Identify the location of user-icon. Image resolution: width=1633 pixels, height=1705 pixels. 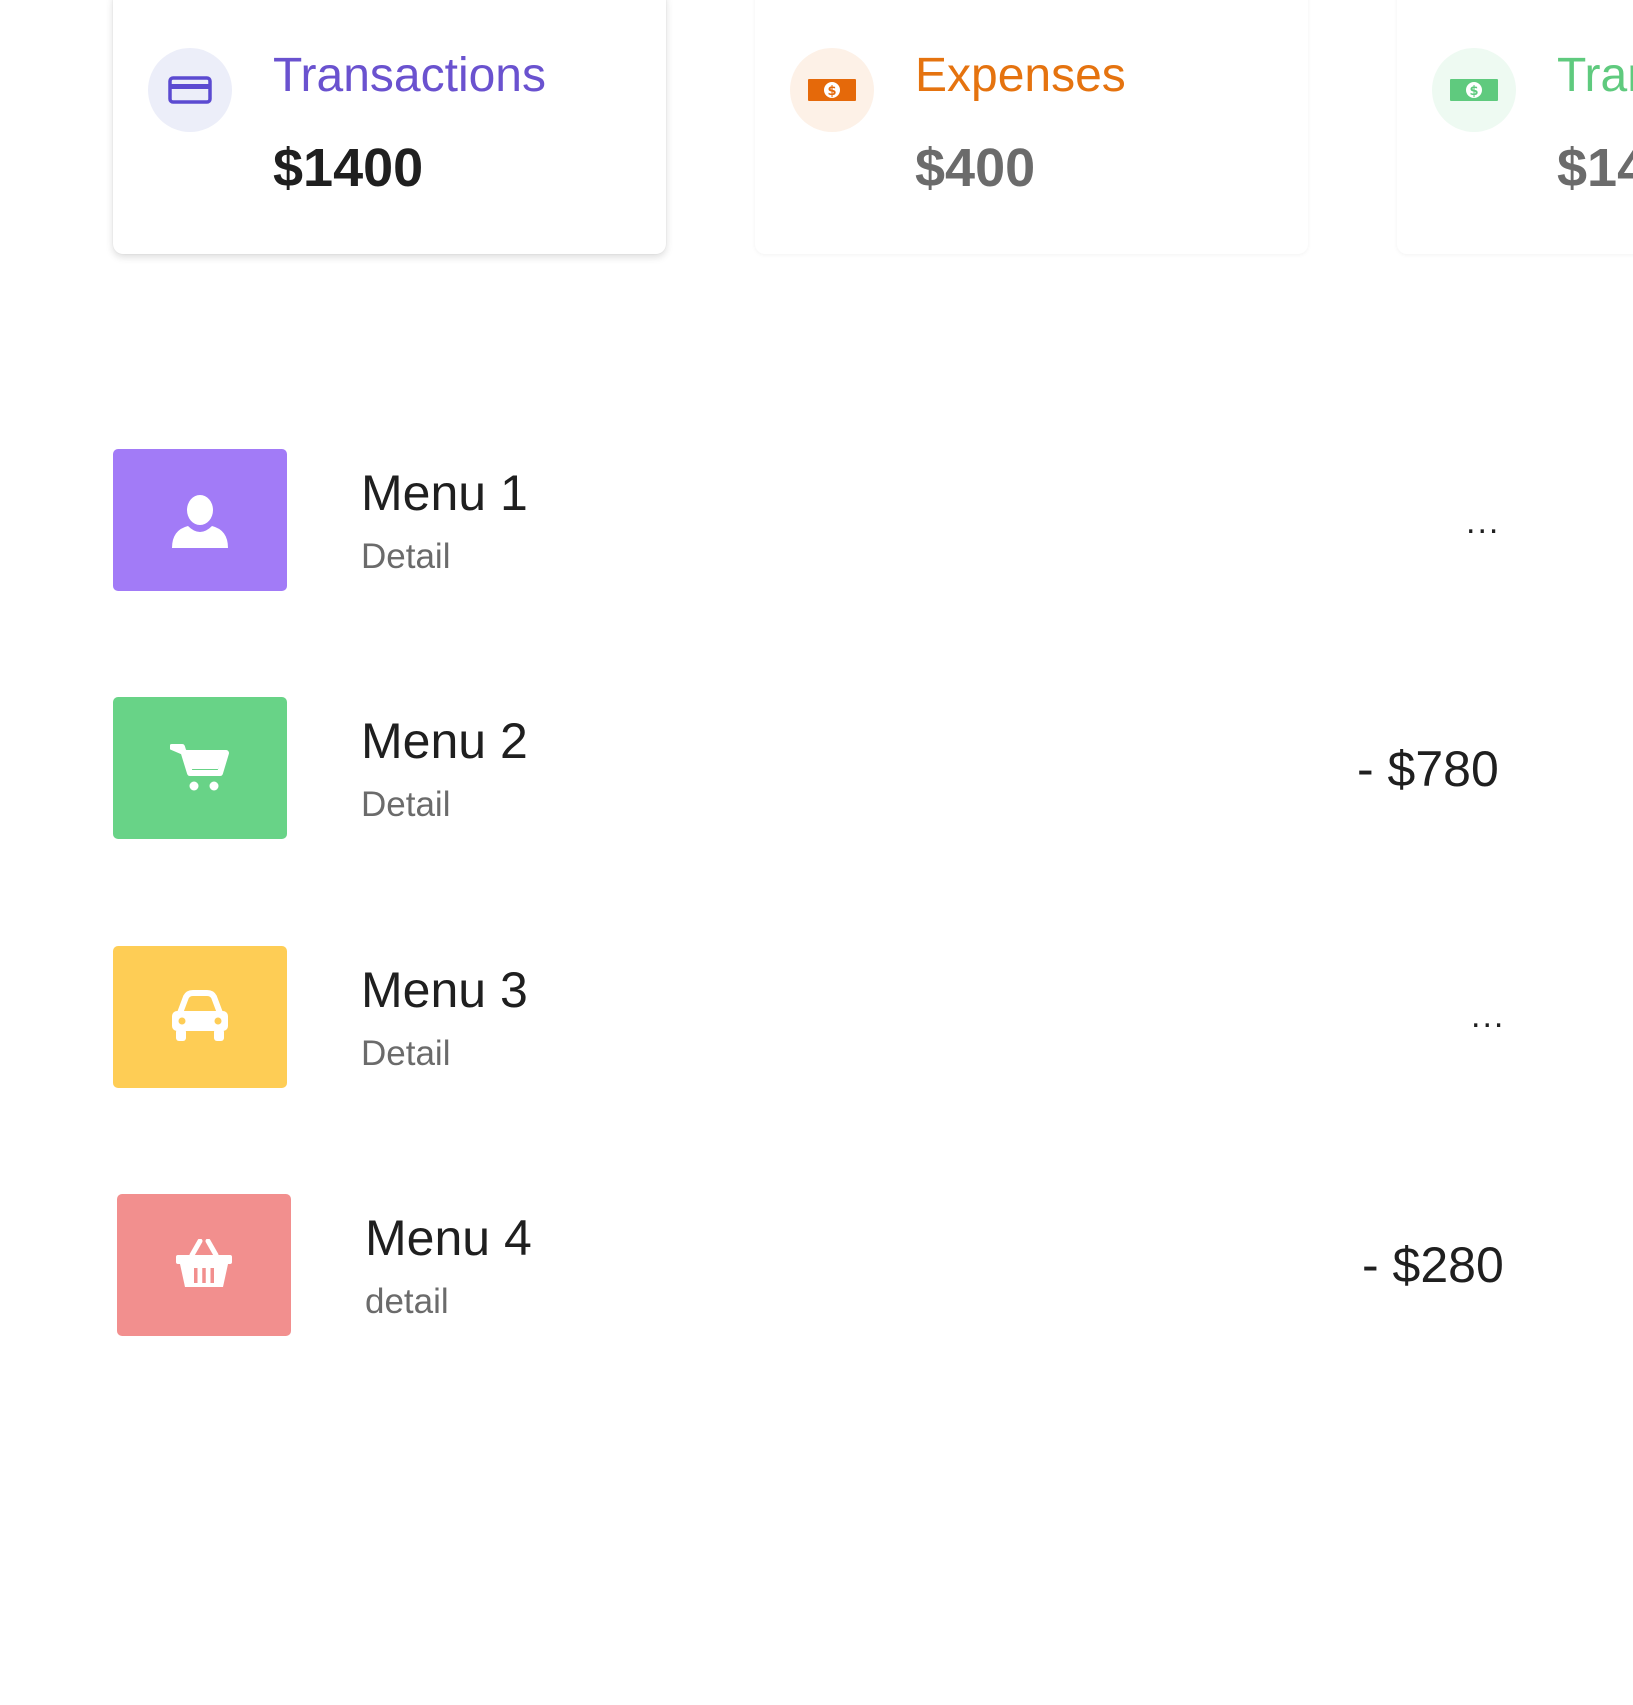
(200, 521).